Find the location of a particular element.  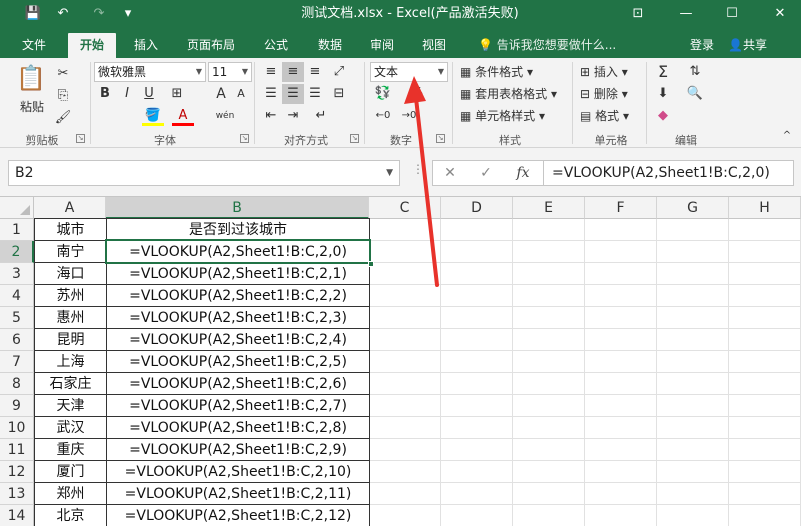

cell-d13 is located at coordinates (477, 494).